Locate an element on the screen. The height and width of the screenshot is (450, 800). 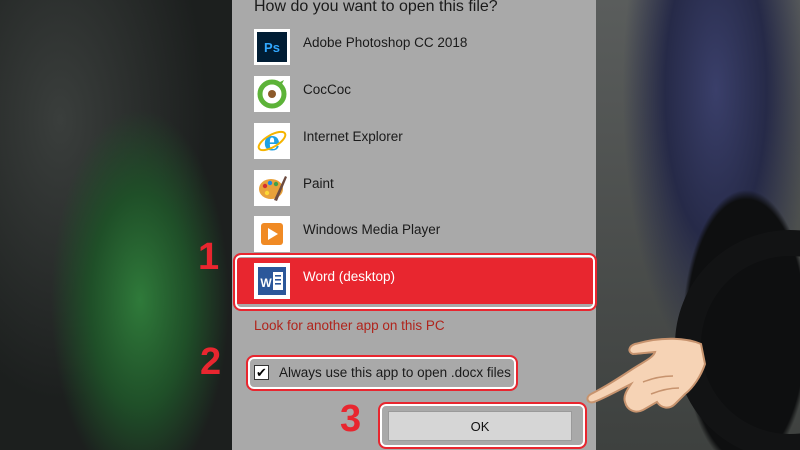
step-number-2: 2 is located at coordinates (211, 362).